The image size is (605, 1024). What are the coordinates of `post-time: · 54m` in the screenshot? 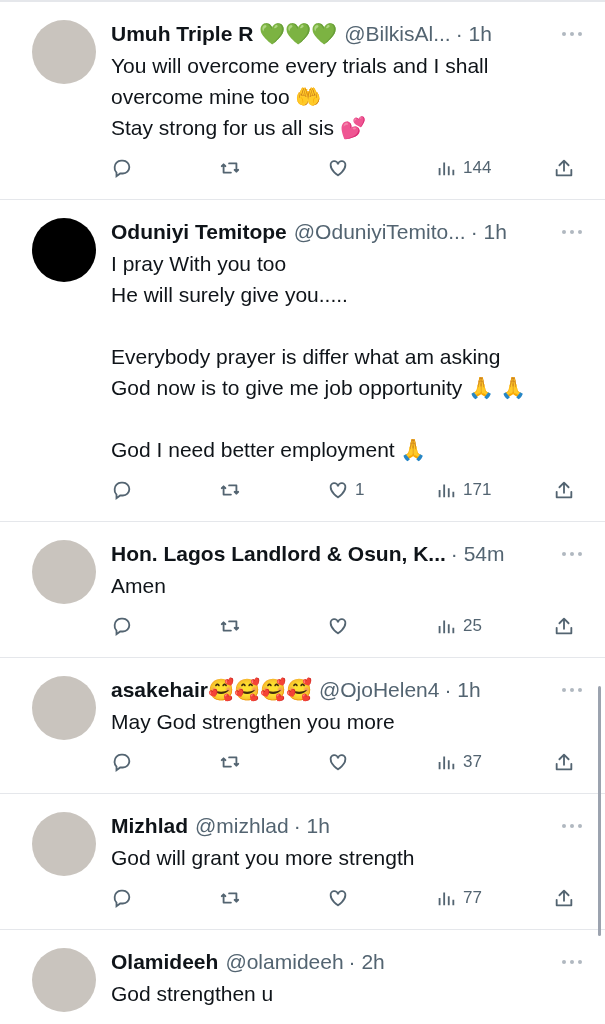 It's located at (477, 554).